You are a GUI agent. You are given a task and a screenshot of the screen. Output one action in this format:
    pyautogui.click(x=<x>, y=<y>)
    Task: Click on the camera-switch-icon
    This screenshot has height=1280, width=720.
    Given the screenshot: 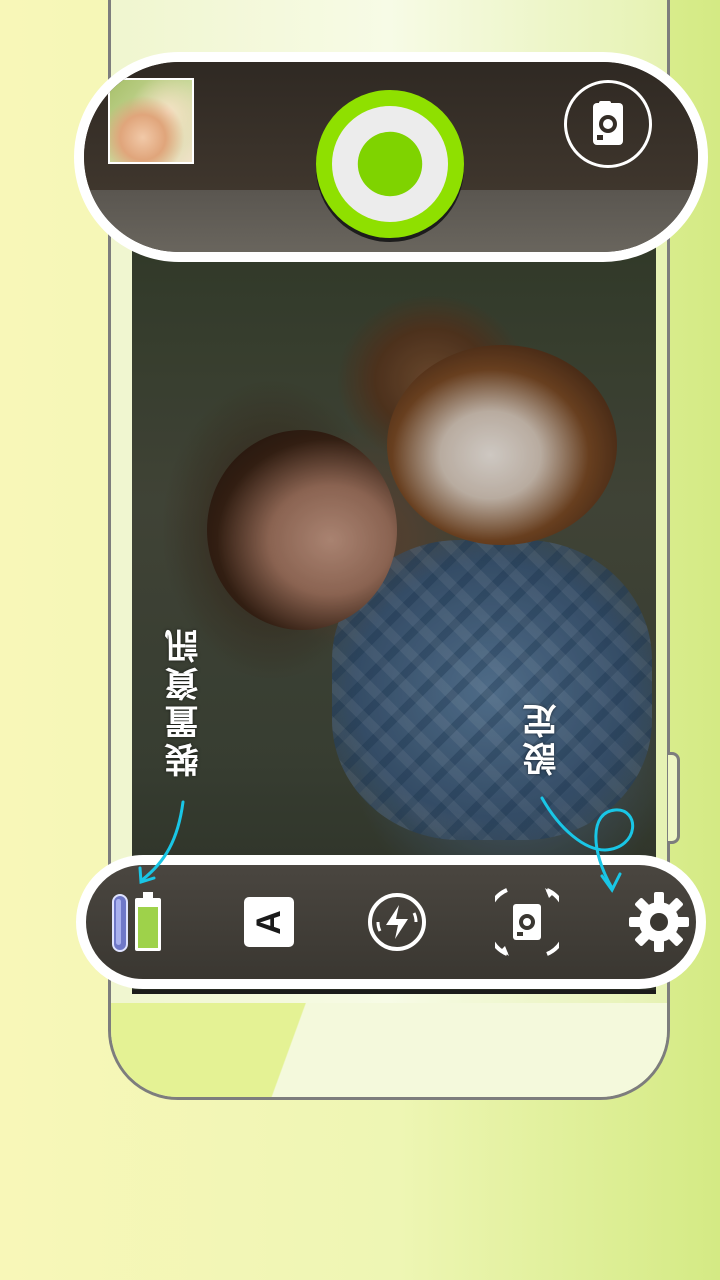 What is the action you would take?
    pyautogui.click(x=608, y=123)
    